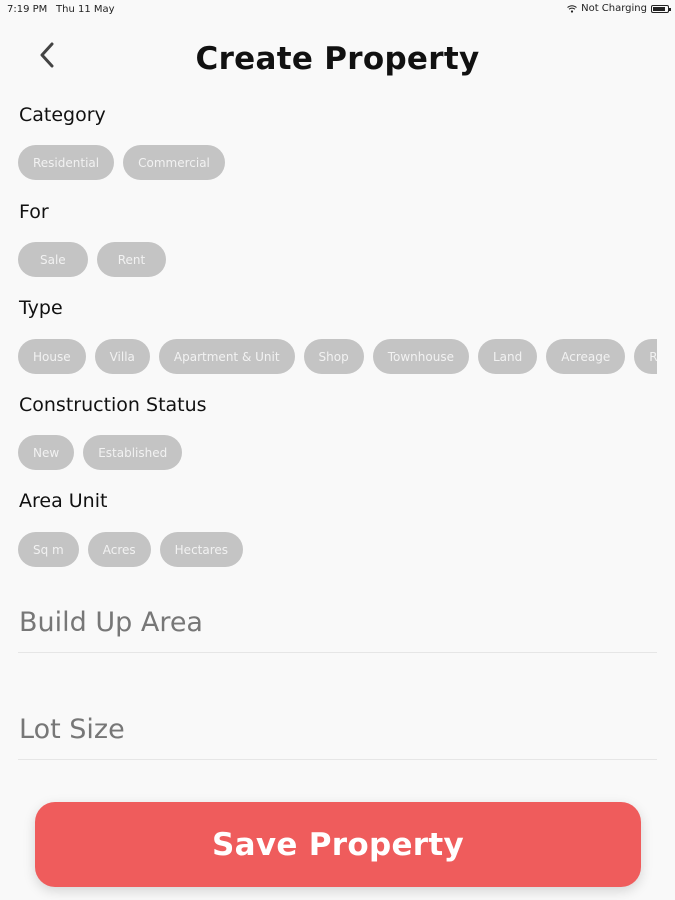 The width and height of the screenshot is (675, 900). I want to click on build-up-area-input, so click(337, 623).